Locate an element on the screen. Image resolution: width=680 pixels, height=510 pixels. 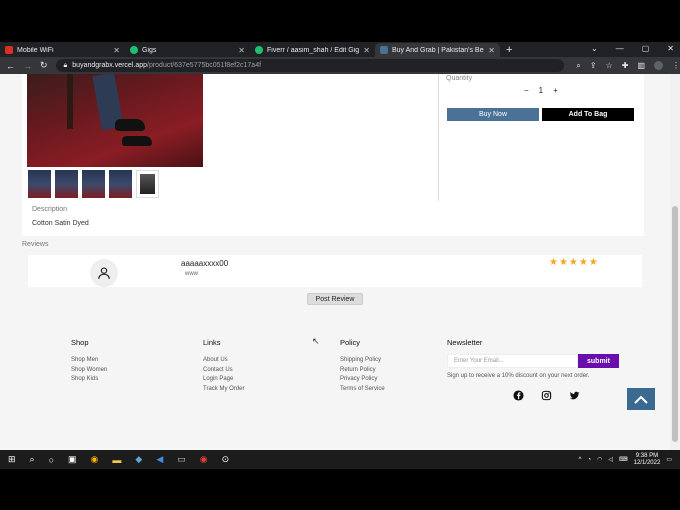
scrollbar-thumb is located at coordinates (675, 324).